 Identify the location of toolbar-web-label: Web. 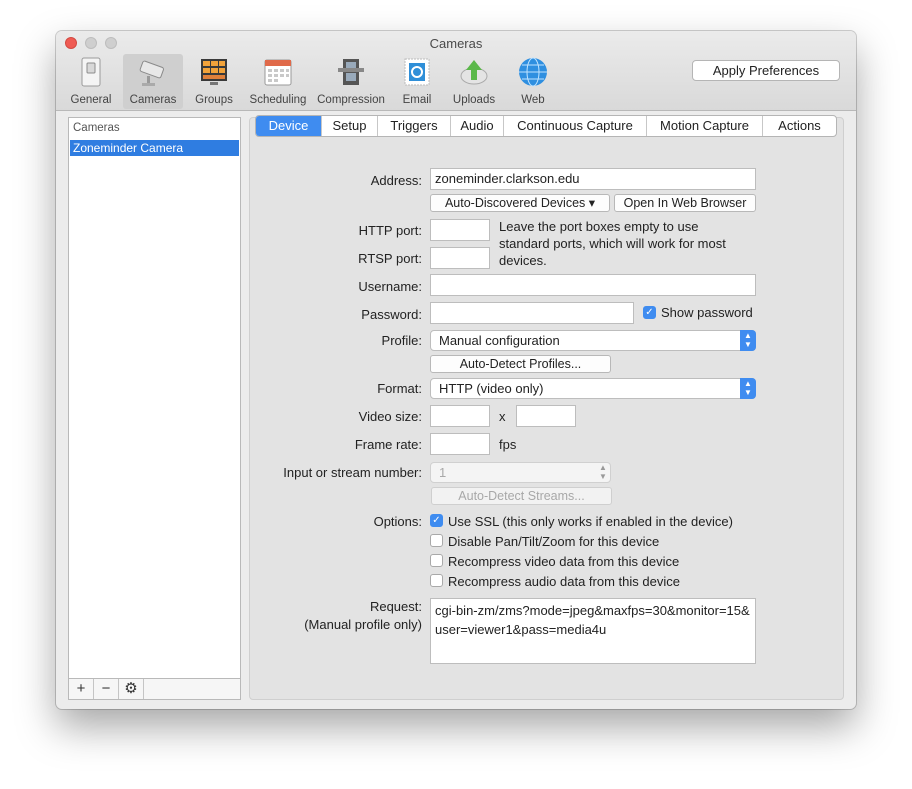
(533, 100).